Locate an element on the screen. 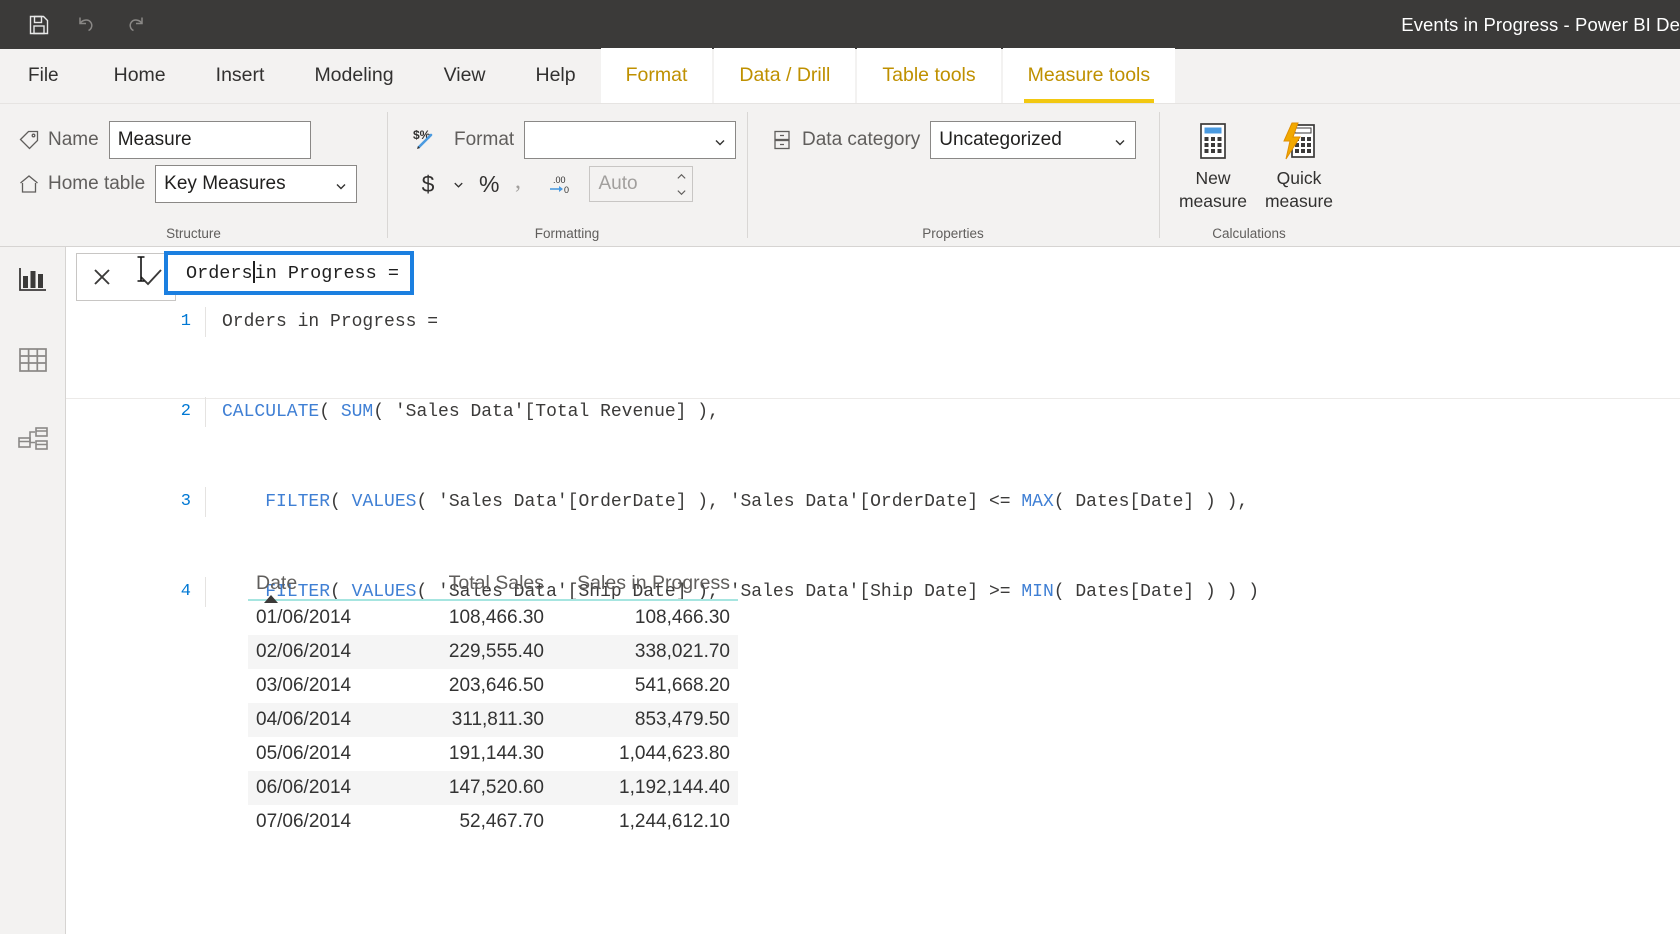 Image resolution: width=1680 pixels, height=936 pixels. cell-sales-in-progress: 1,044,623.80 is located at coordinates (674, 753).